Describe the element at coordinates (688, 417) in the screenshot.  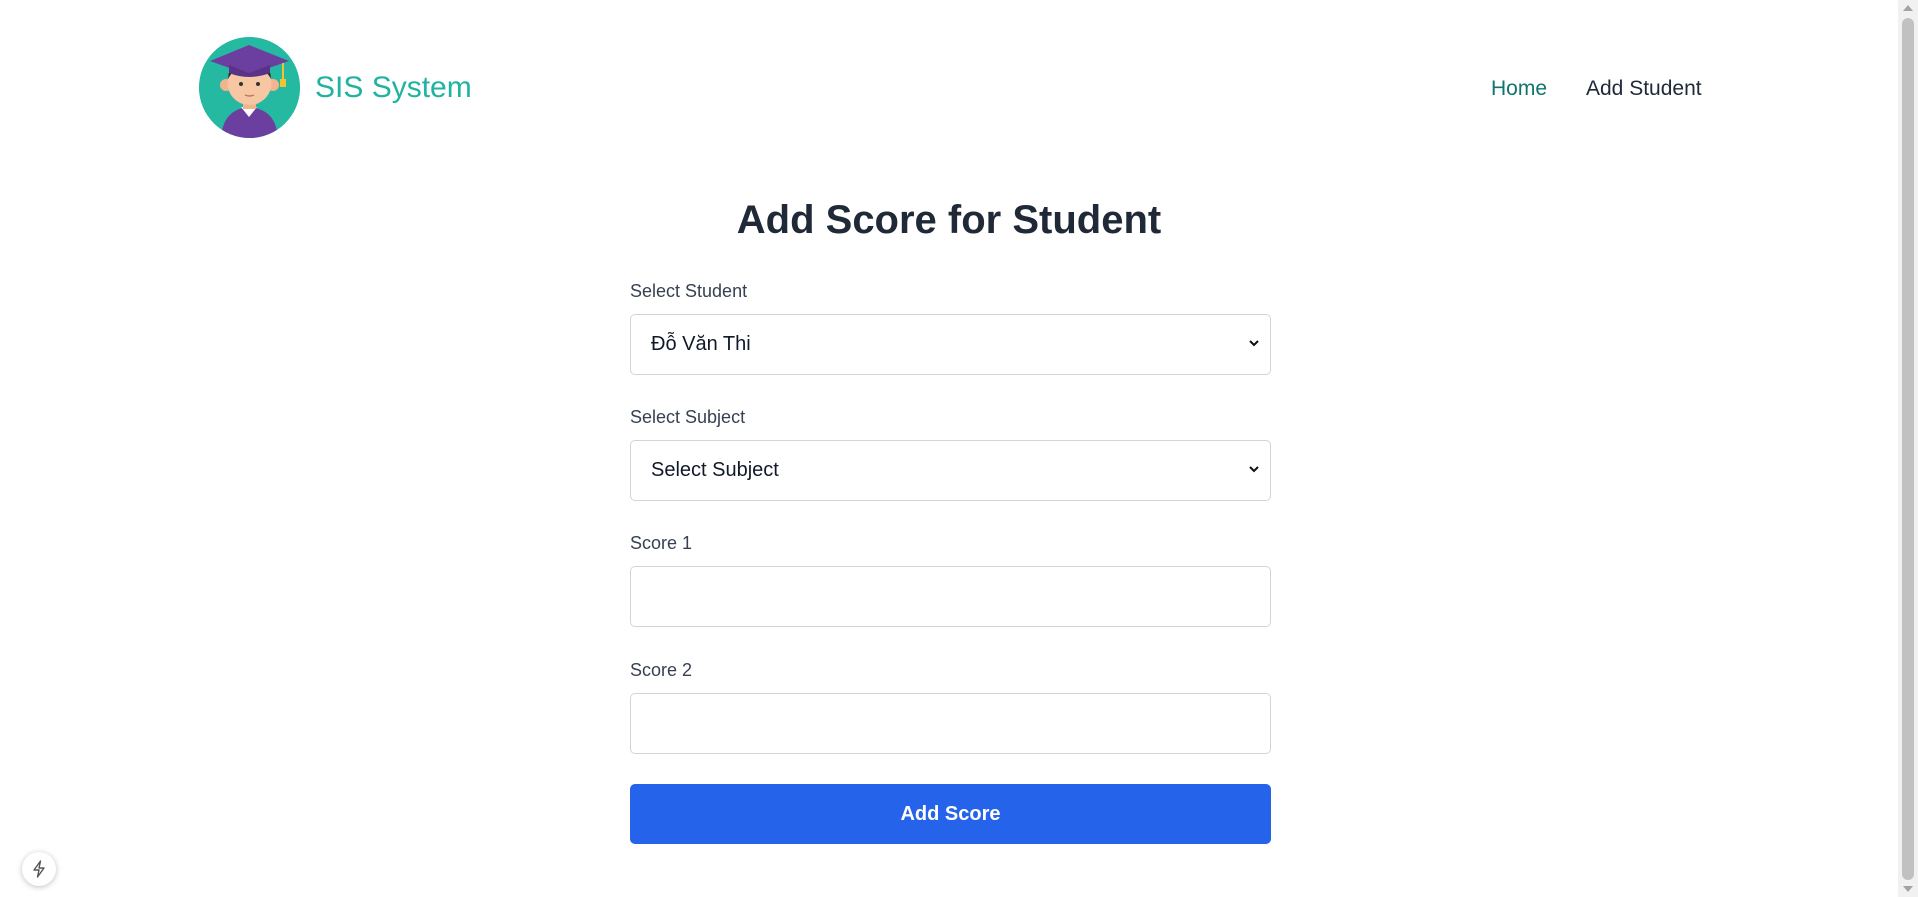
I see `subject-label: Select Subject` at that location.